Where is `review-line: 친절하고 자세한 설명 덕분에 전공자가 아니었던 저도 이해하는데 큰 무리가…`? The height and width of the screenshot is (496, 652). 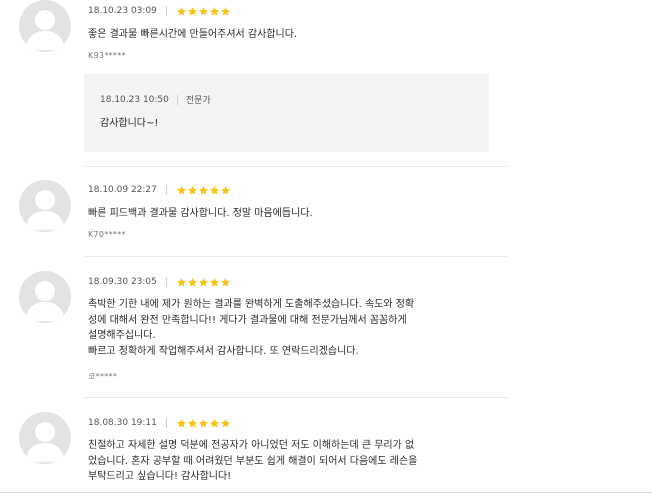 review-line: 친절하고 자세한 설명 덕분에 전공자가 아니었던 저도 이해하는데 큰 무리가… is located at coordinates (251, 445).